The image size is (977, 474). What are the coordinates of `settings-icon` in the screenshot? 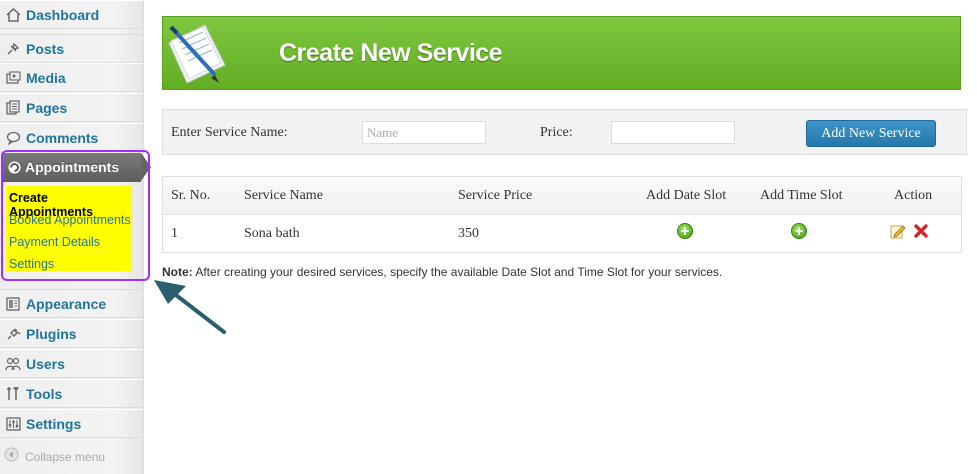 It's located at (13, 424).